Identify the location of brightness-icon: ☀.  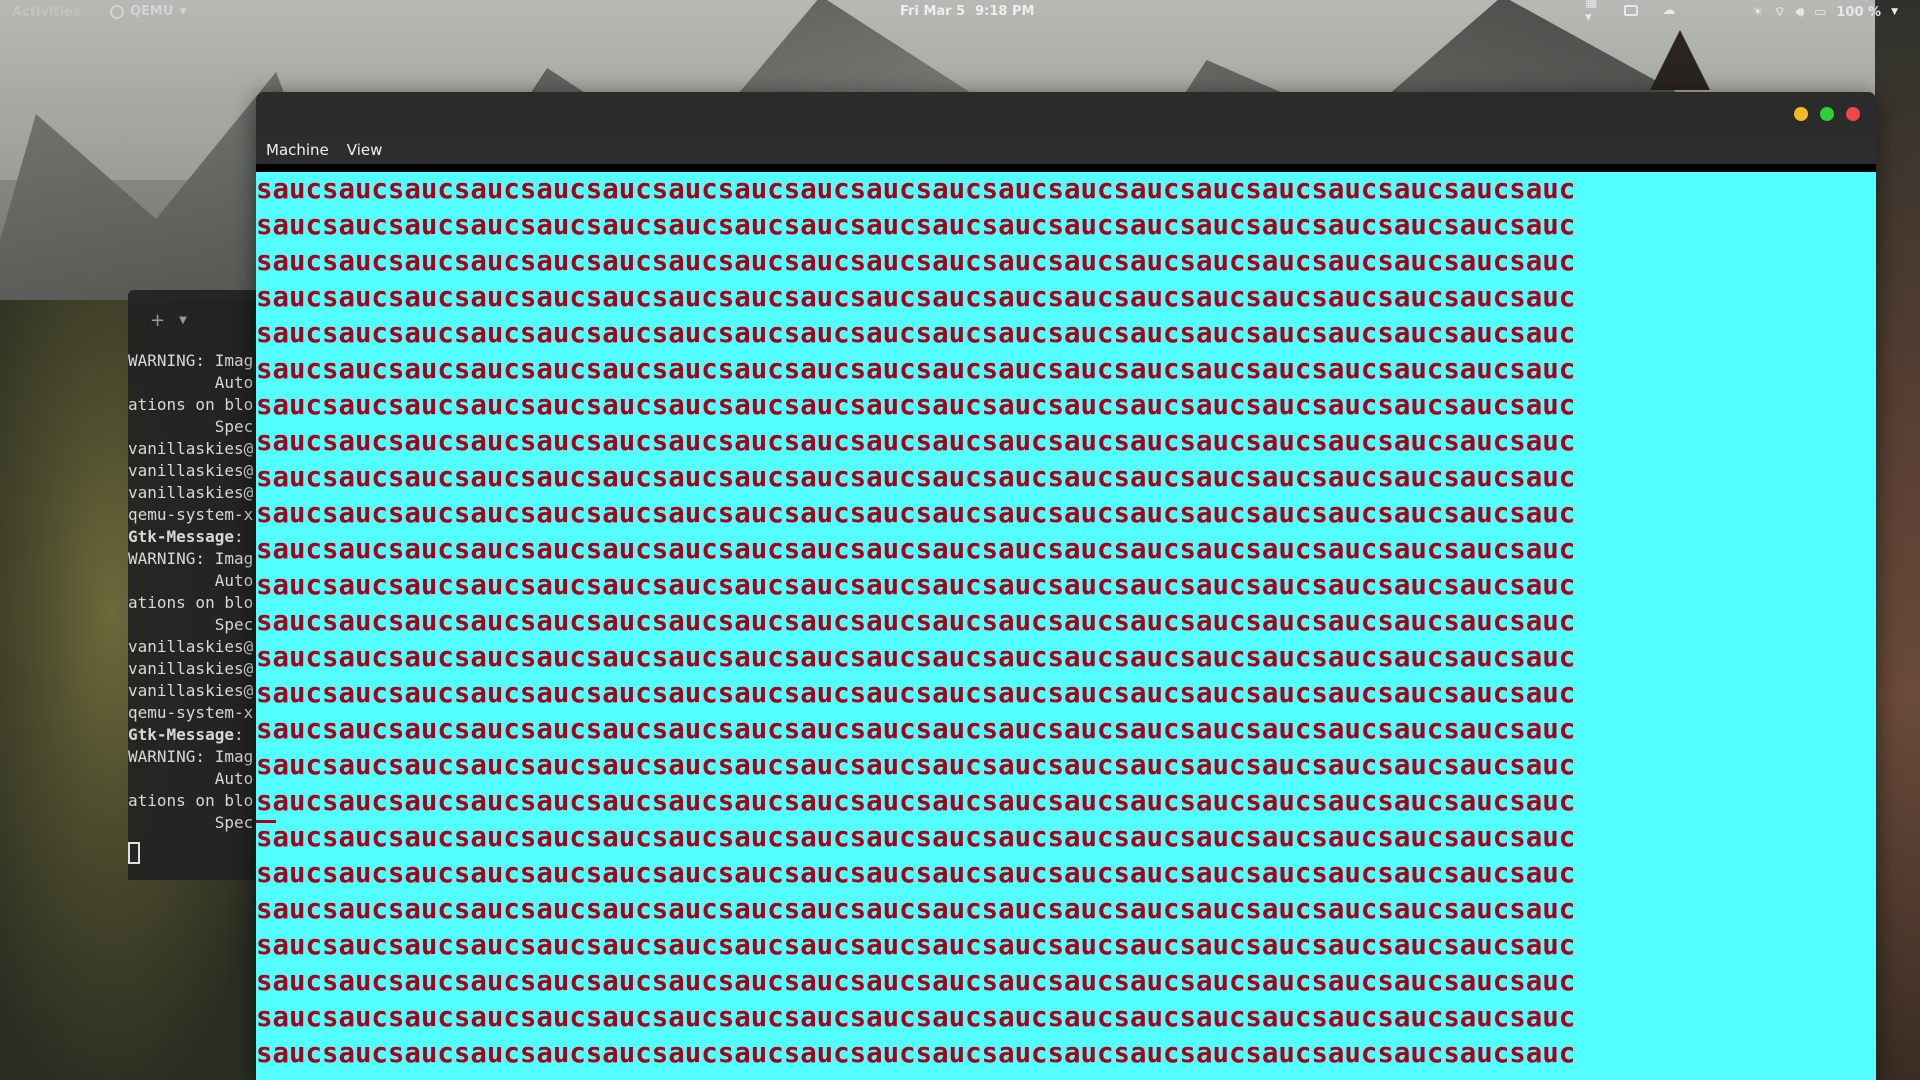
(1758, 12).